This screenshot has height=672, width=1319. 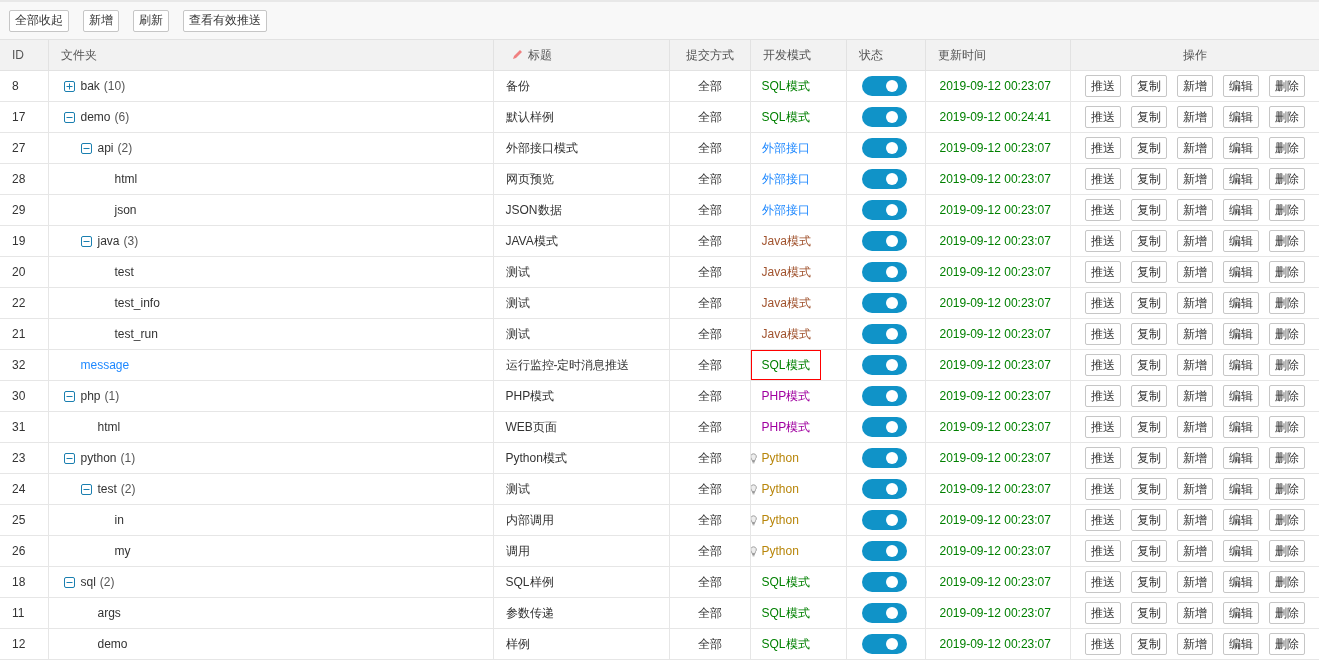 What do you see at coordinates (225, 20) in the screenshot?
I see `toolbar-button: 查看有效推送` at bounding box center [225, 20].